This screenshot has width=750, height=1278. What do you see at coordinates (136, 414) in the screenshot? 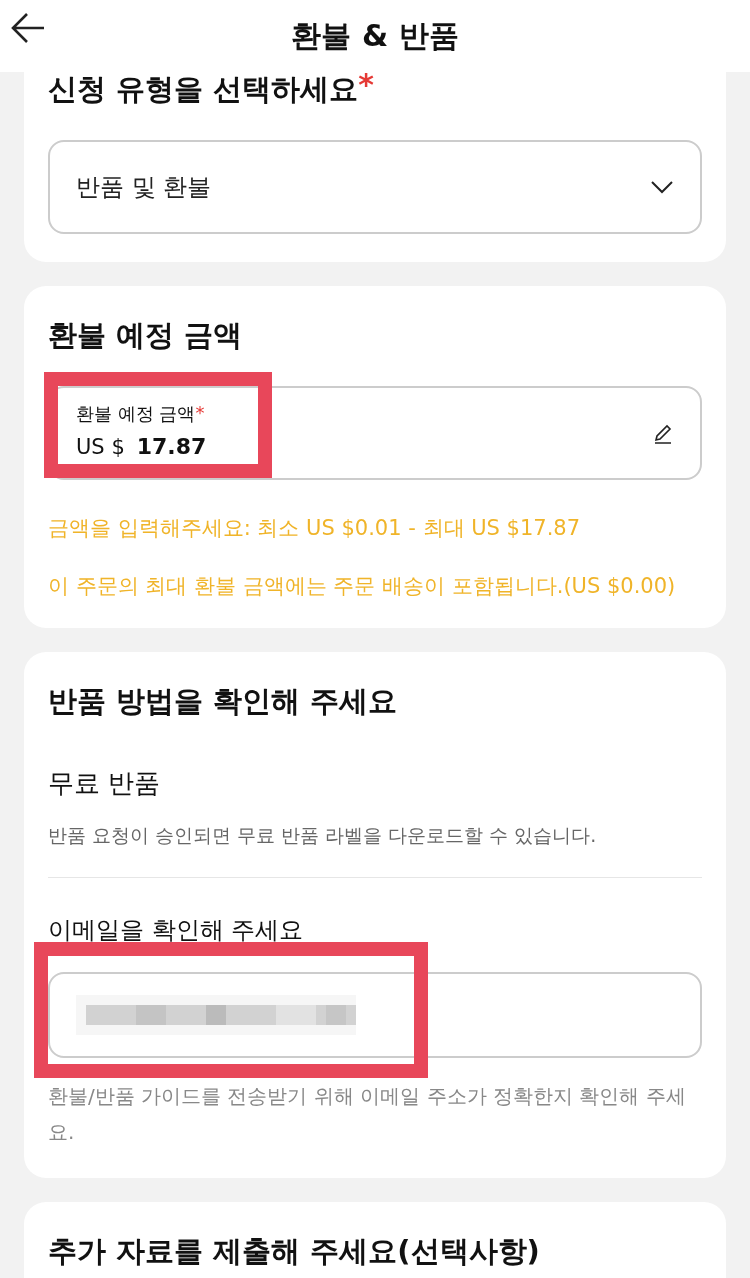
I see `field-label: 환불 예정 금액` at bounding box center [136, 414].